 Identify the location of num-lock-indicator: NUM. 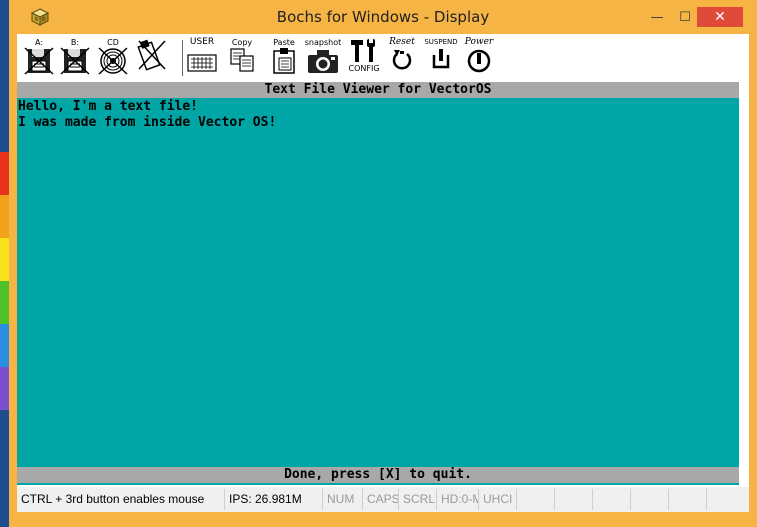
(343, 499).